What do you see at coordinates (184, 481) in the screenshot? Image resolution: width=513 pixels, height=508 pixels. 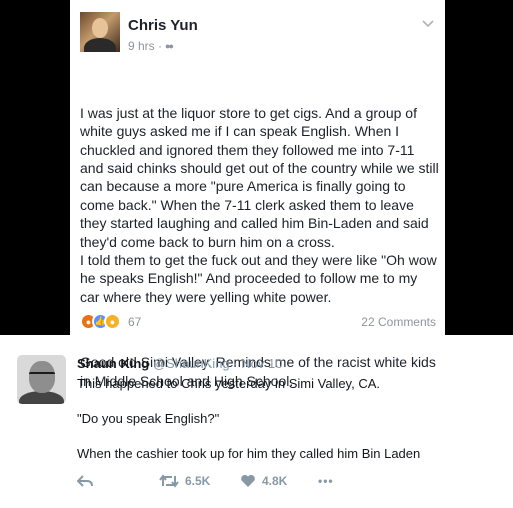 I see `retweet-button: 6.5K` at bounding box center [184, 481].